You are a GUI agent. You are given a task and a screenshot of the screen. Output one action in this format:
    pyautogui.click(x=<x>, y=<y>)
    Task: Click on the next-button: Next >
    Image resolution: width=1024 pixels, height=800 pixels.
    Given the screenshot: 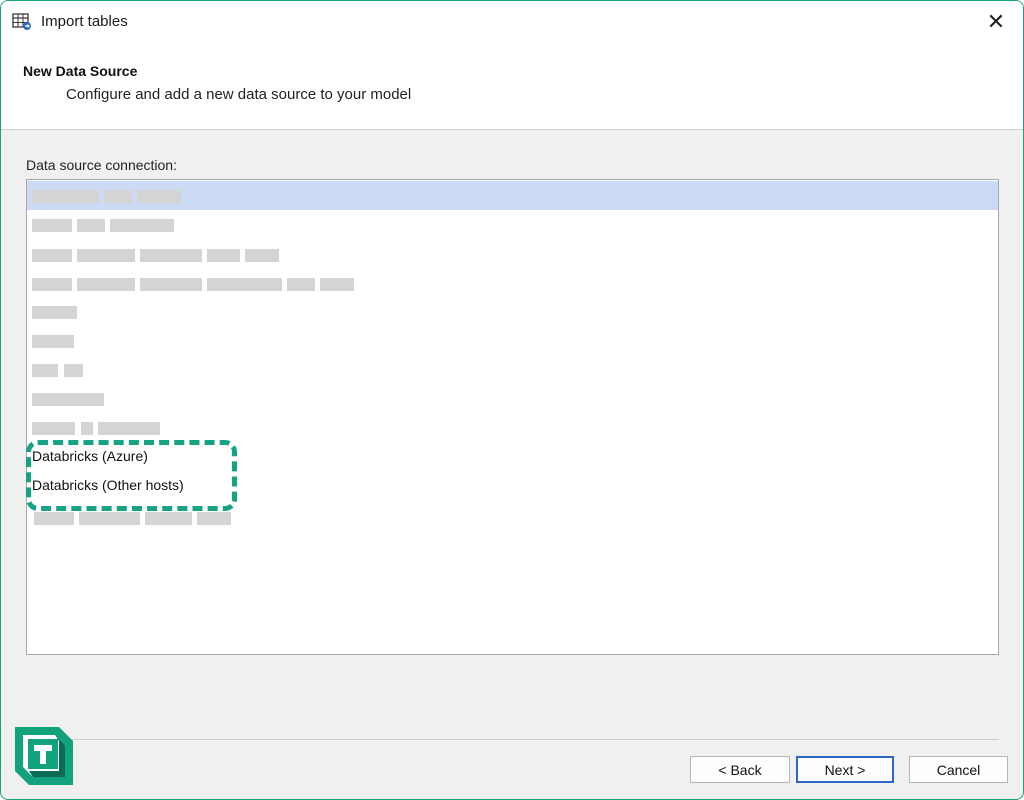 What is the action you would take?
    pyautogui.click(x=845, y=769)
    